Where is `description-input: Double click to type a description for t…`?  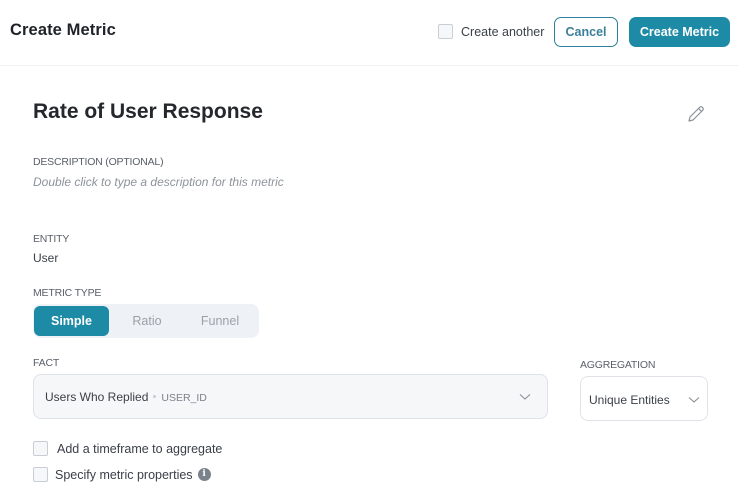
description-input: Double click to type a description for t… is located at coordinates (158, 182).